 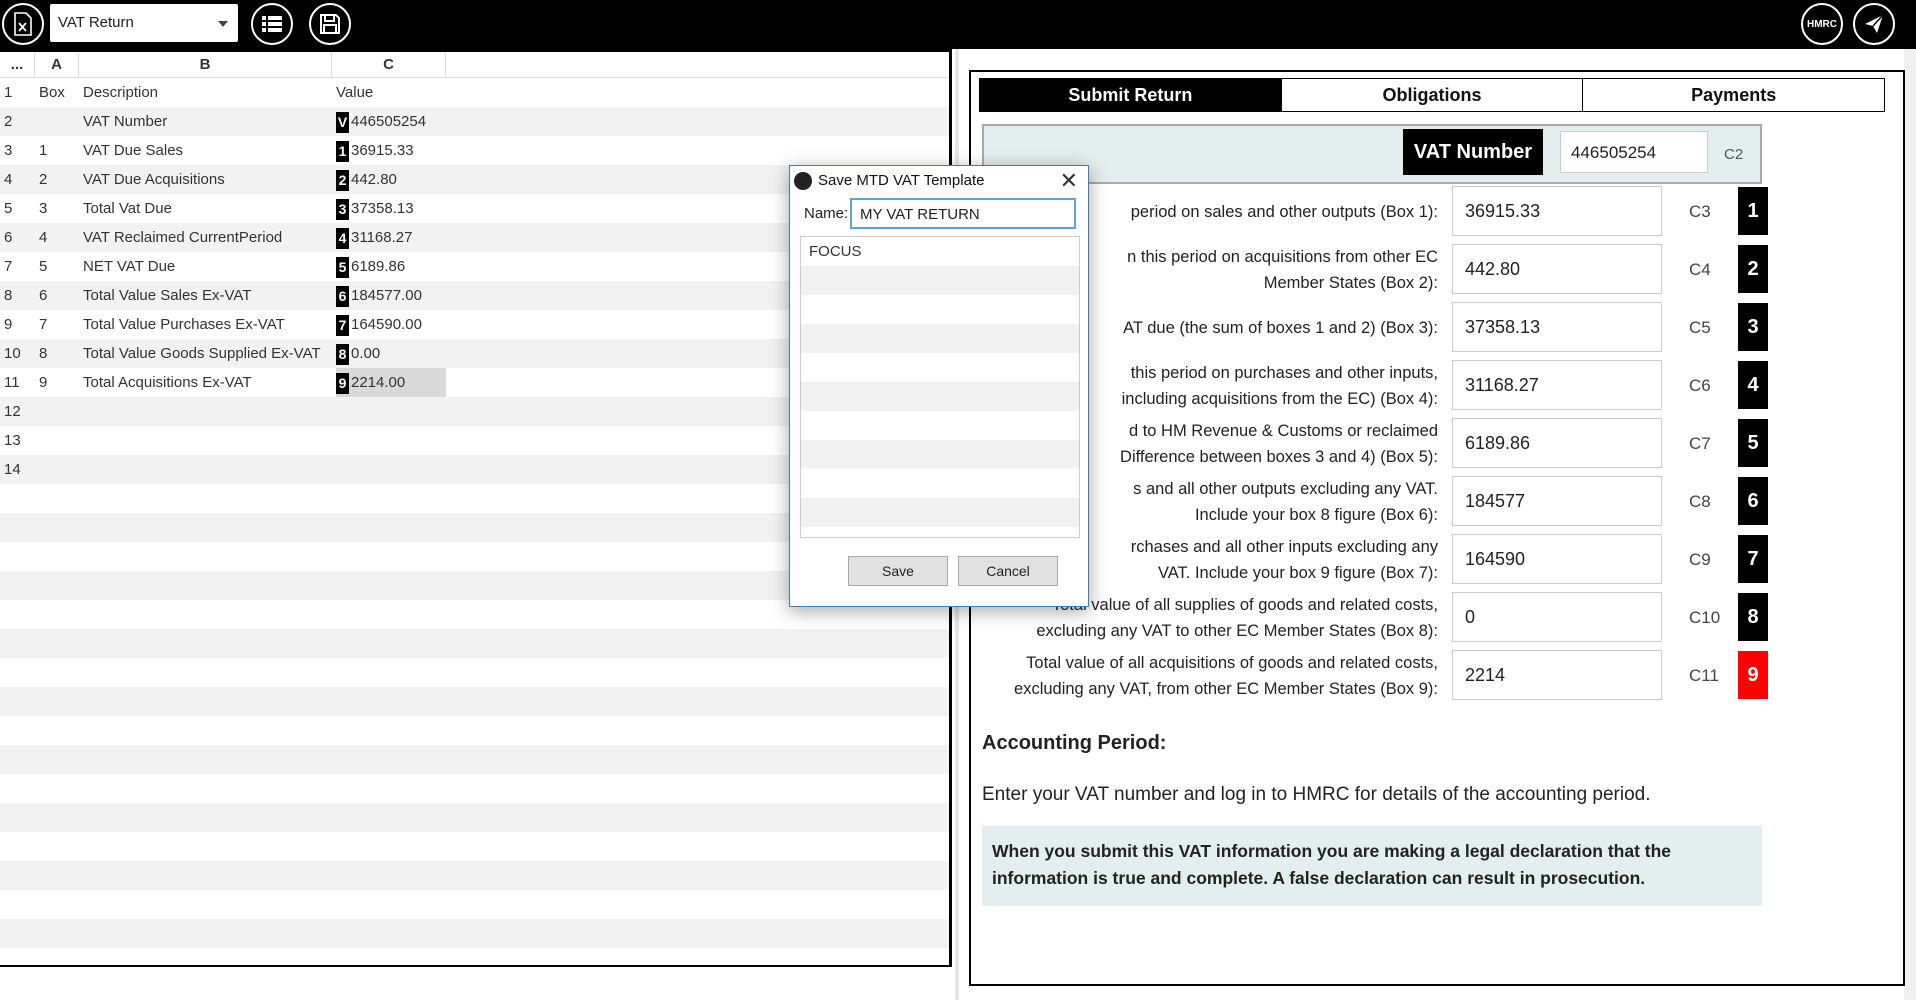 What do you see at coordinates (59, 179) in the screenshot?
I see `cell-a: 2` at bounding box center [59, 179].